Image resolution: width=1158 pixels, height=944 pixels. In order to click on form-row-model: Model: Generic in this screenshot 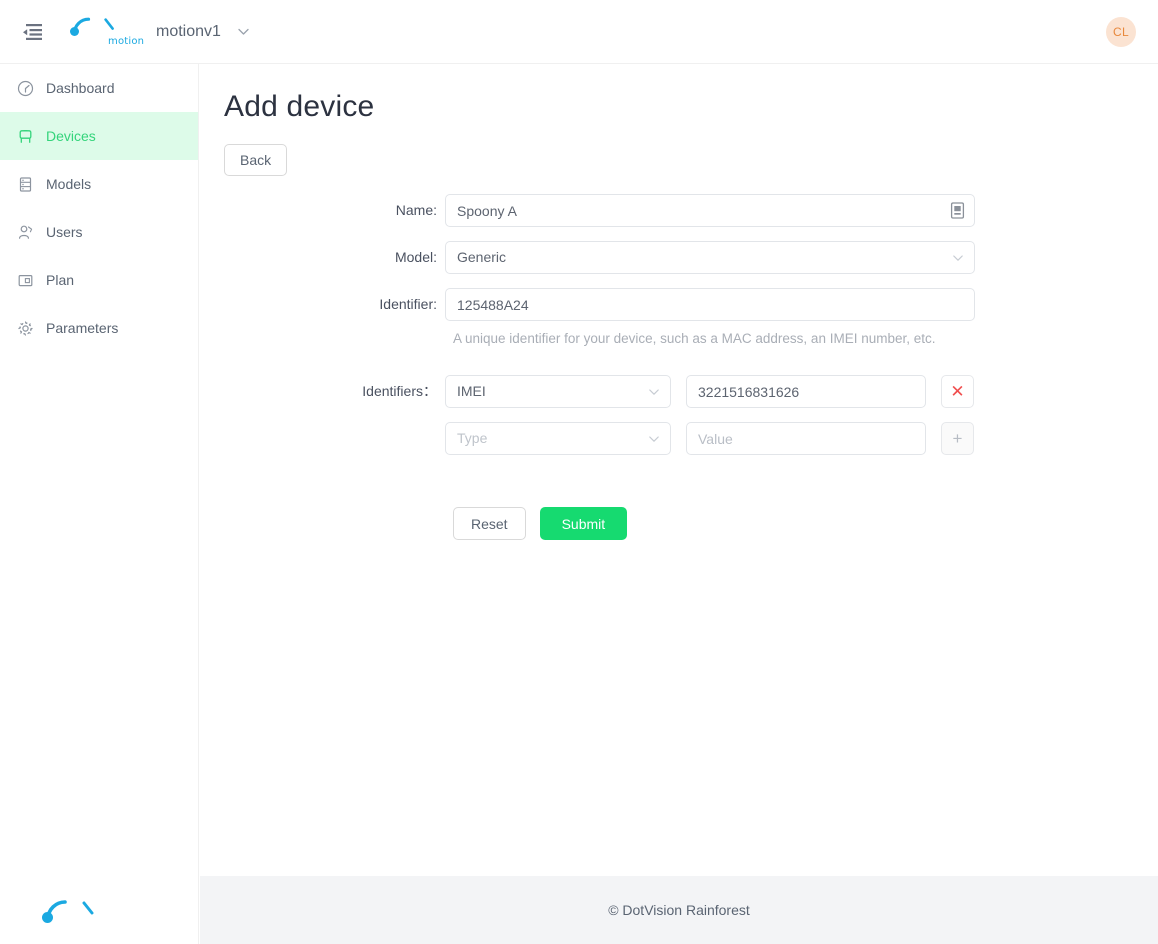, I will do `click(679, 257)`.